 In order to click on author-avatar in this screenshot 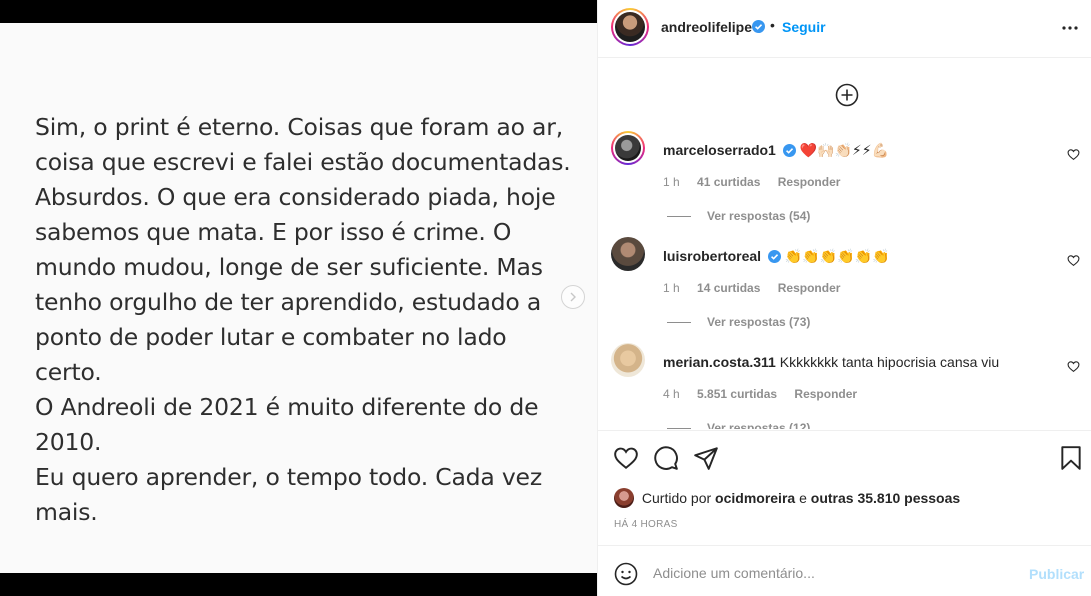, I will do `click(630, 27)`.